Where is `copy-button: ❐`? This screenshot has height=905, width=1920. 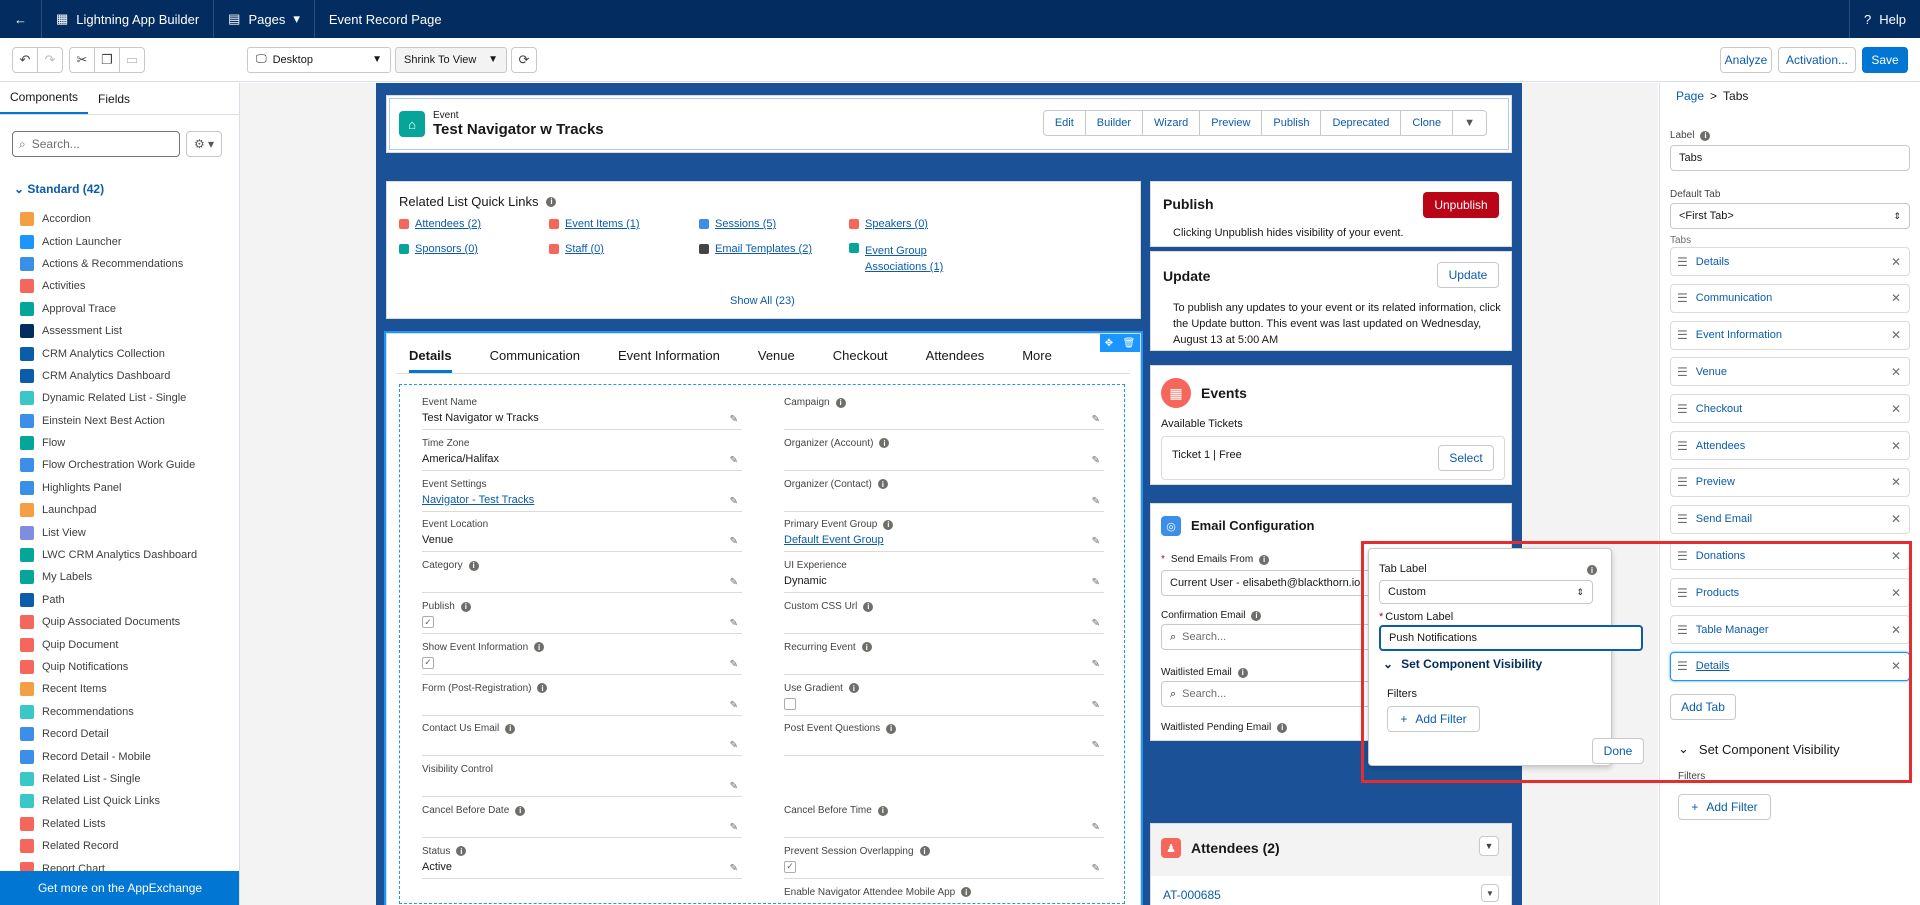
copy-button: ❐ is located at coordinates (107, 59).